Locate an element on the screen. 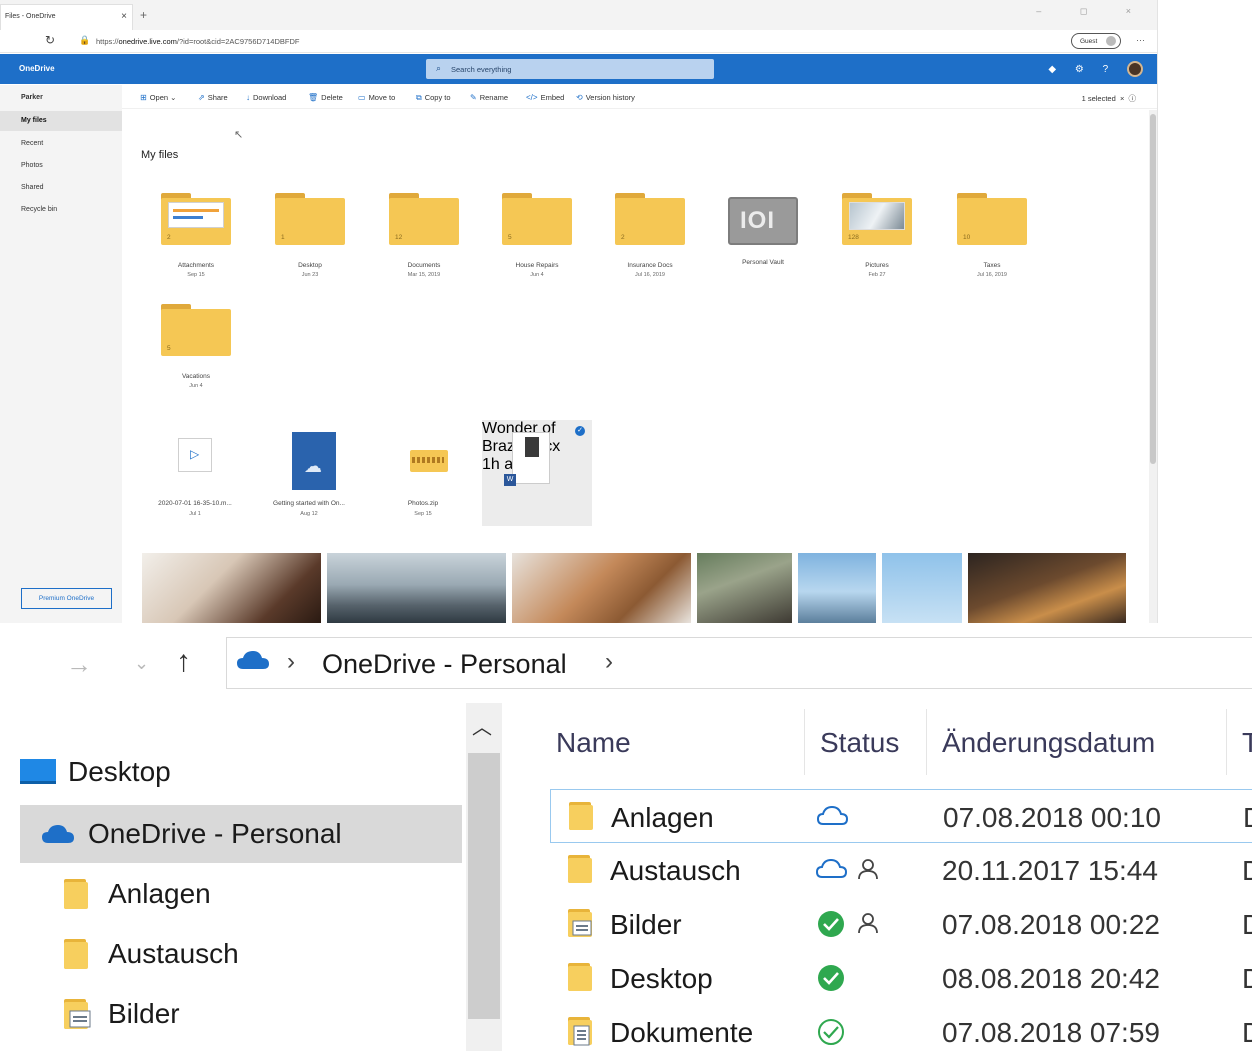 The image size is (1252, 1059). guest-profile-button: Guest is located at coordinates (1096, 41).